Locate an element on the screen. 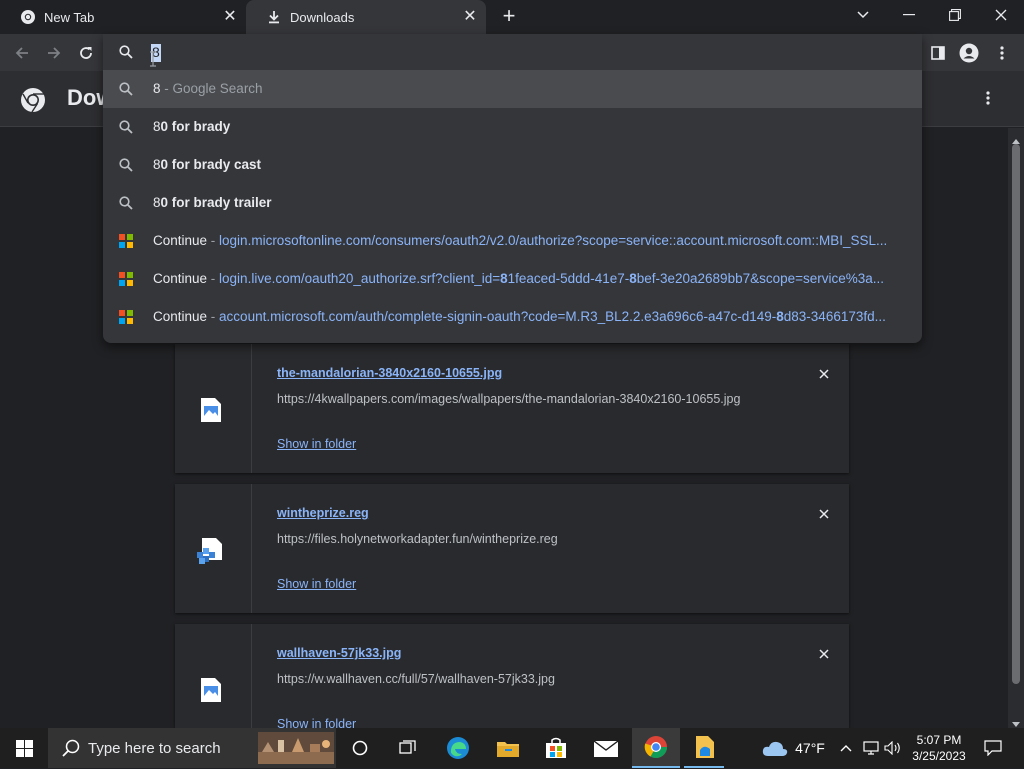  show-hidden-icons-chevron-icon is located at coordinates (846, 748).